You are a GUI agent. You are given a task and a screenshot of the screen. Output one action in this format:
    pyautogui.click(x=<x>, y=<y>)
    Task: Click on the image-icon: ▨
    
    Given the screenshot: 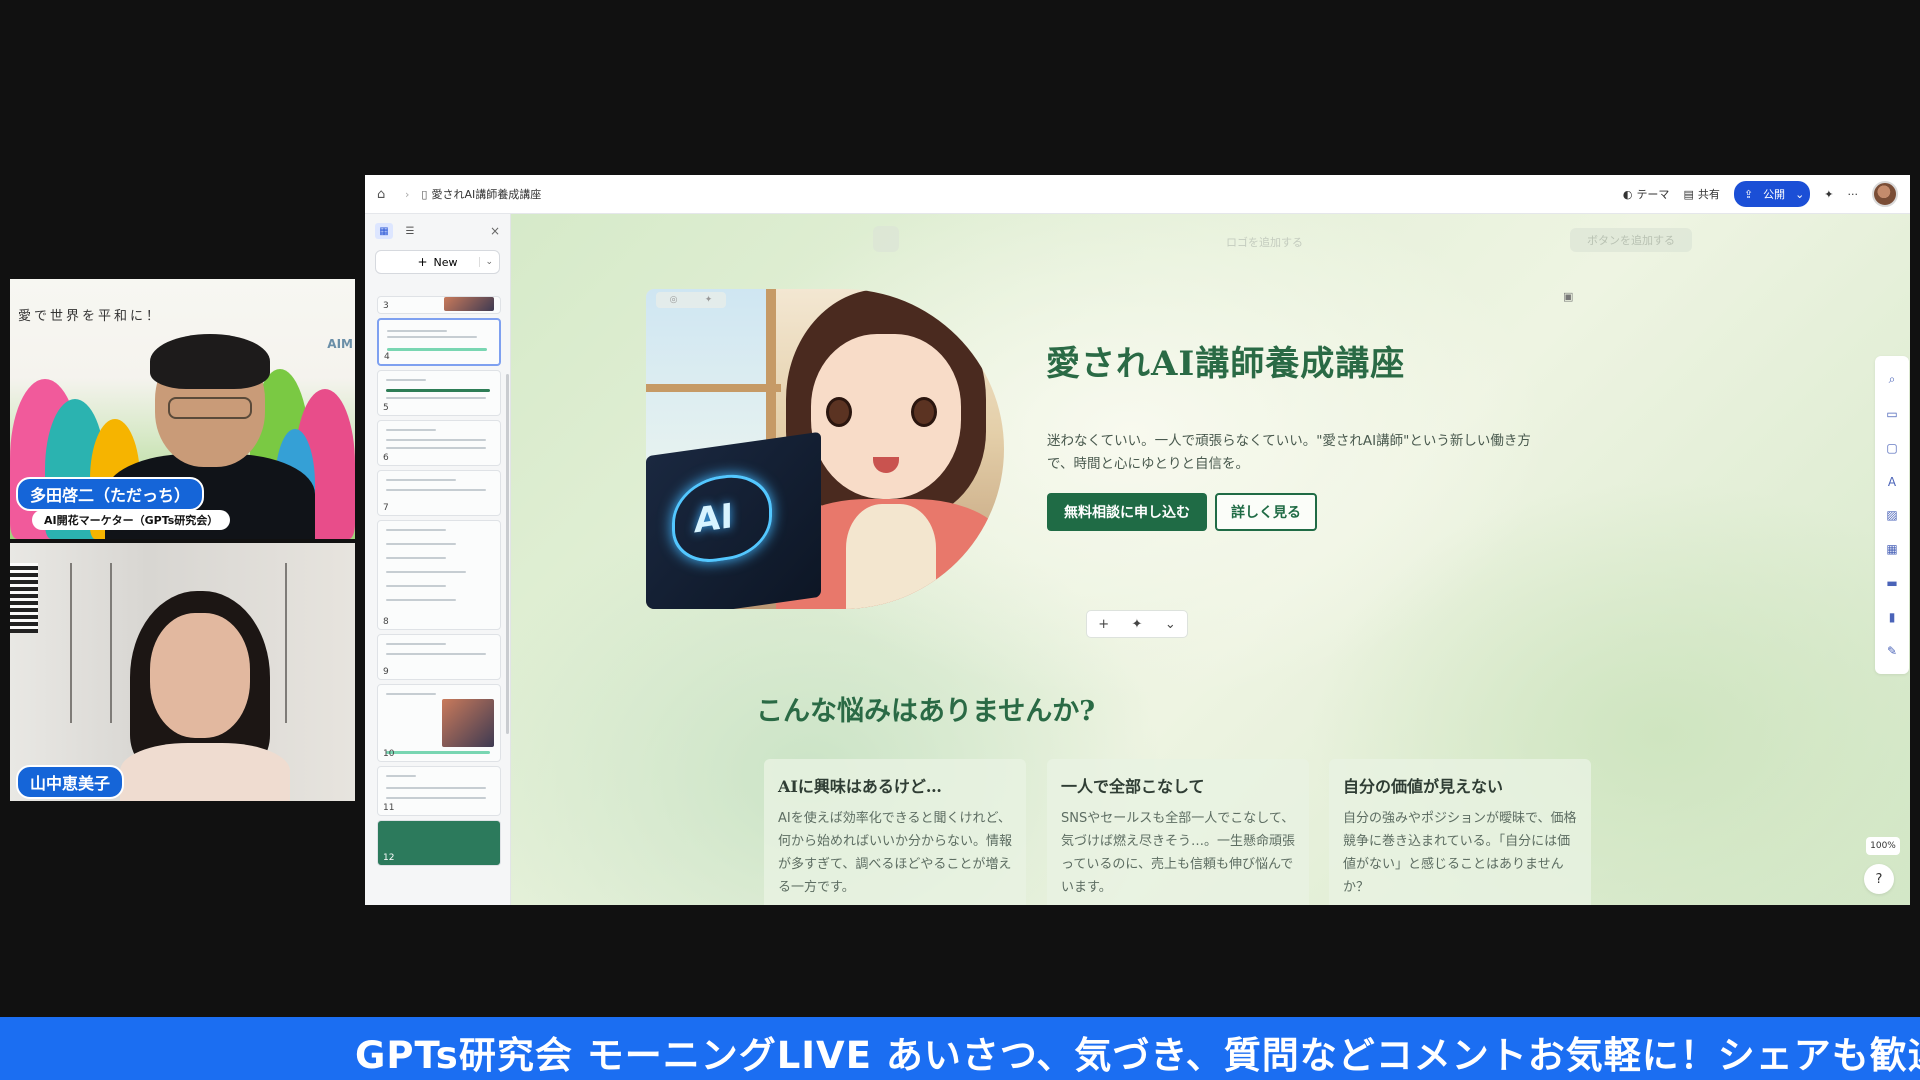 What is the action you would take?
    pyautogui.click(x=1891, y=515)
    